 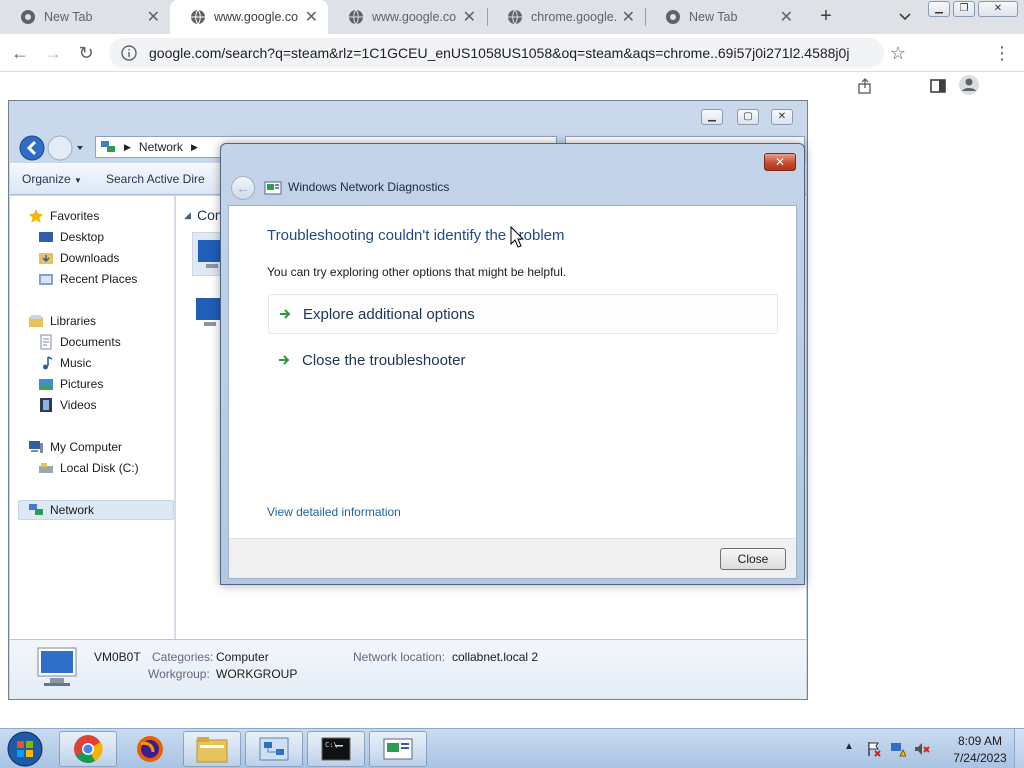 What do you see at coordinates (922, 749) in the screenshot?
I see `volume-muted-icon` at bounding box center [922, 749].